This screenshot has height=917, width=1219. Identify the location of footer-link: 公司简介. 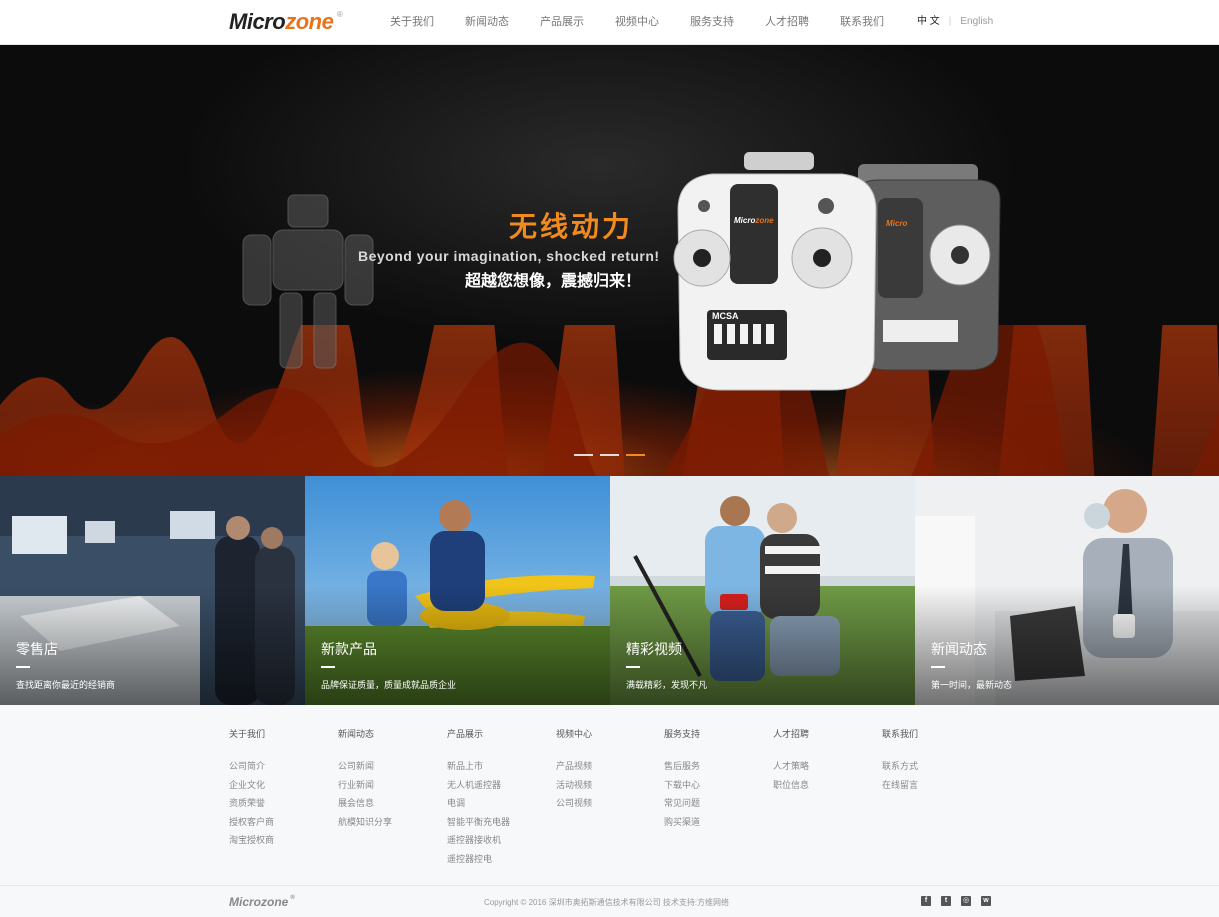
(251, 766).